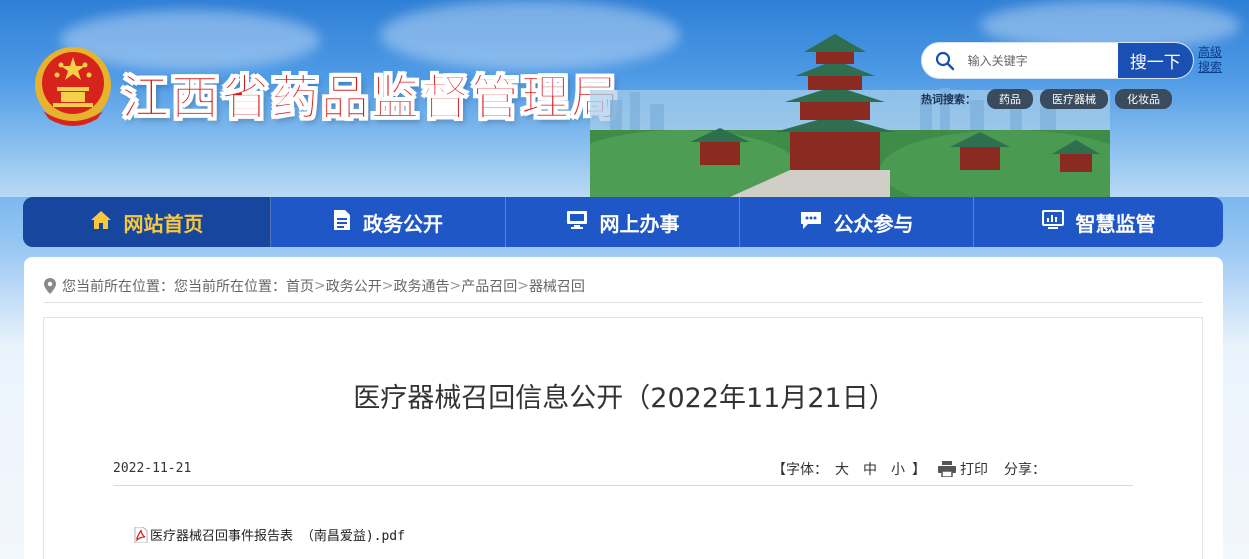  Describe the element at coordinates (403, 223) in the screenshot. I see `nav-item-label: 政务公开` at that location.